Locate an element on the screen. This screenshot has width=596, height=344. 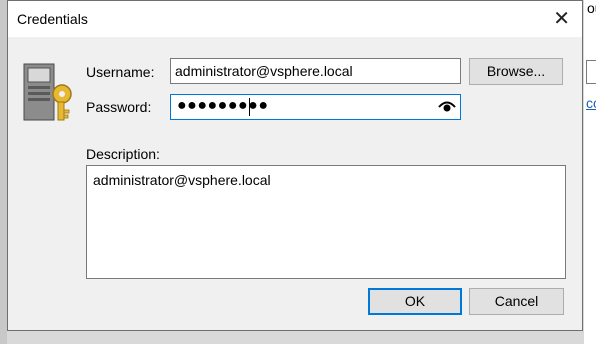
password-mask: ●●●●●●●●● is located at coordinates (223, 105).